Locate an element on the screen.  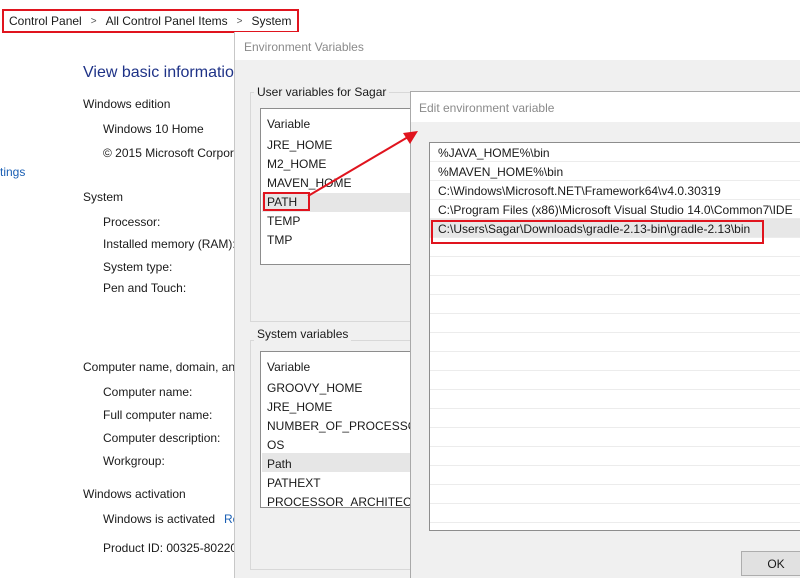
list-item: TMP is located at coordinates (279, 240).